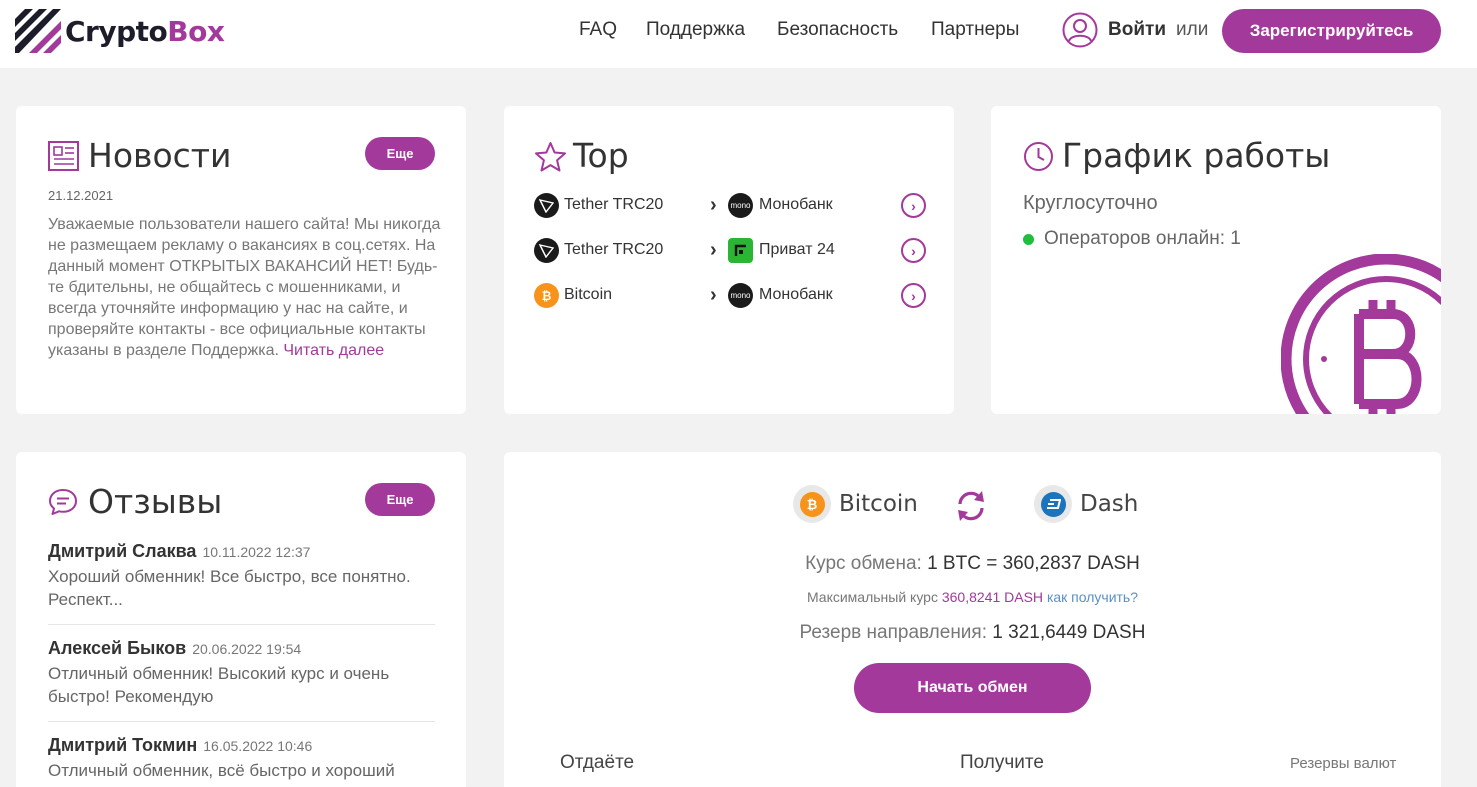 The width and height of the screenshot is (1477, 787). What do you see at coordinates (837, 30) in the screenshot?
I see `nav-security: Безопасность` at bounding box center [837, 30].